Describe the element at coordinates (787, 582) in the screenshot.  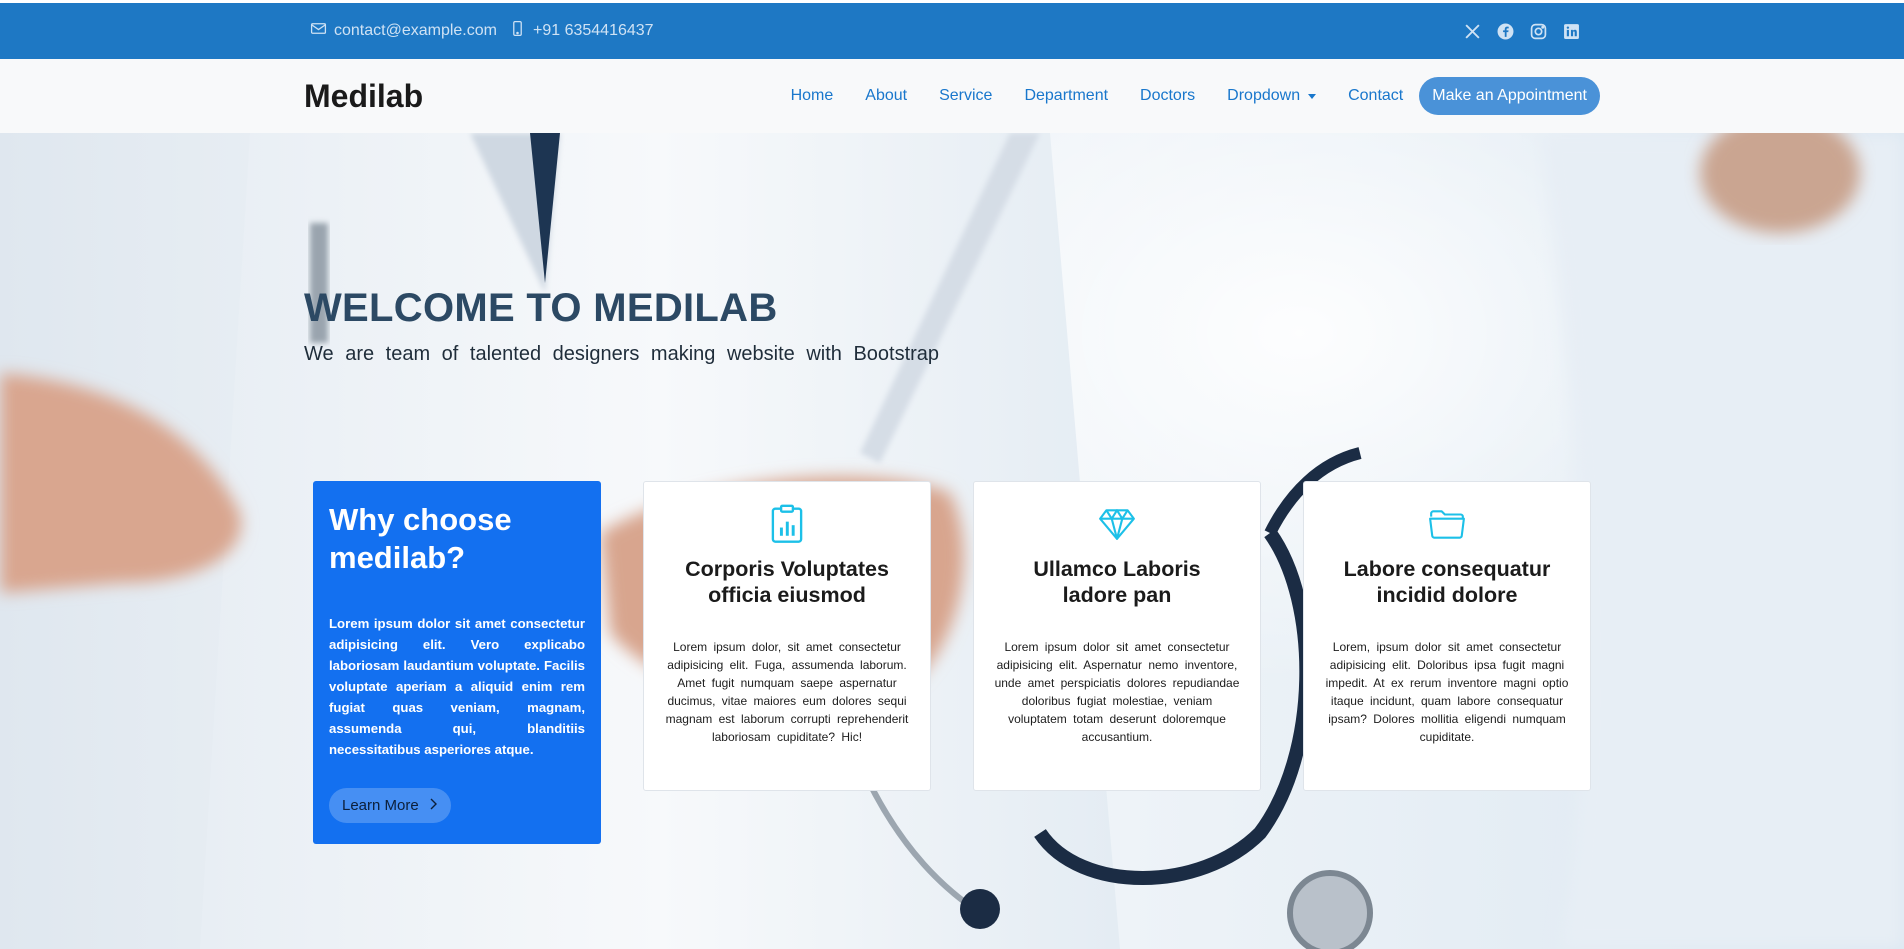
I see `card-title: Corporis Voluptates officia eiusmod` at that location.